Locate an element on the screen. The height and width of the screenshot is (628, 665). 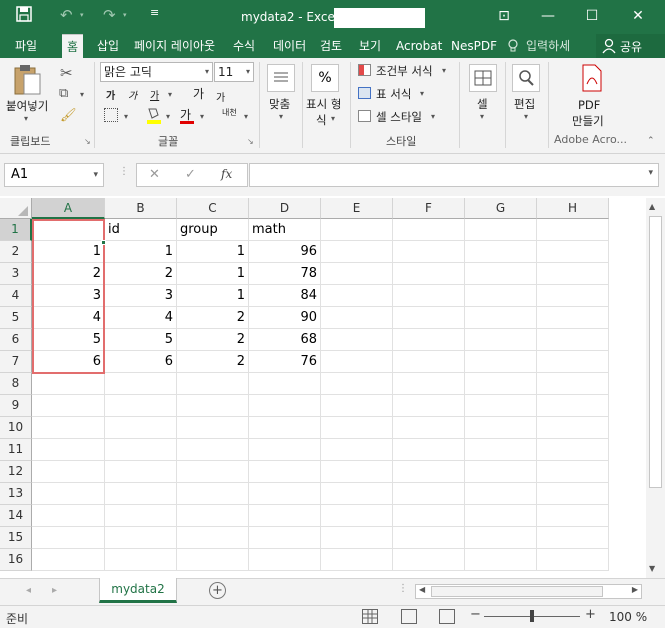
copy-dropdown-icon: ▾ is located at coordinates (82, 94).